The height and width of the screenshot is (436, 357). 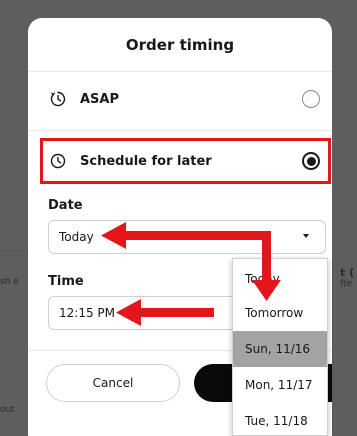 I want to click on background-text: t (, so click(x=347, y=272).